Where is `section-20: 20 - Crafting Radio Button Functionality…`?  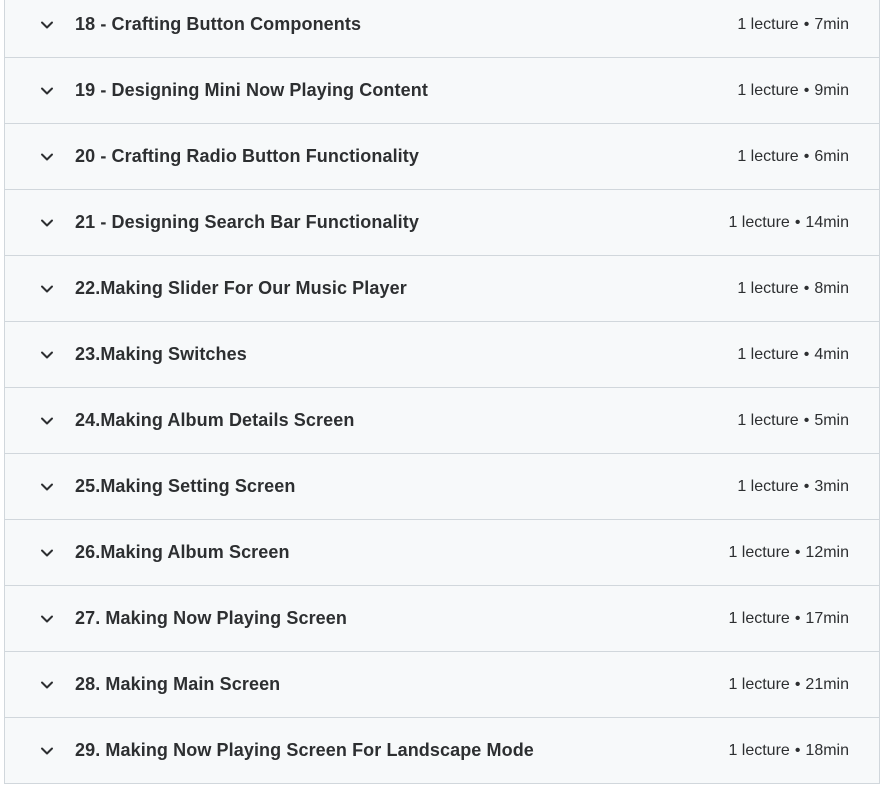
section-20: 20 - Crafting Radio Button Functionality… is located at coordinates (442, 157).